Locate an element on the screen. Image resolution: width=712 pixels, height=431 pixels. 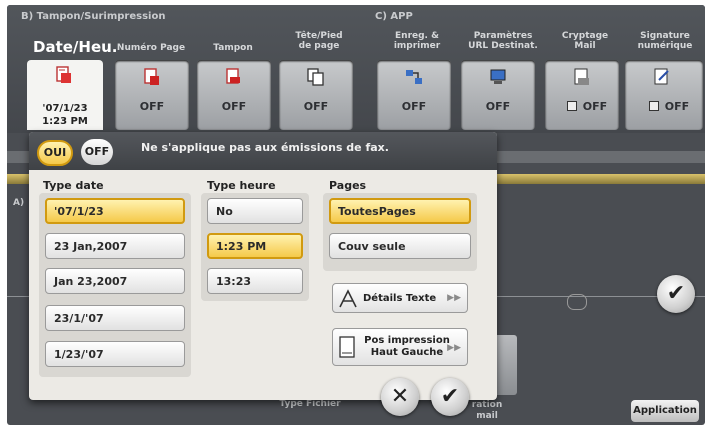
url-params-tile: OFF is located at coordinates (498, 95).